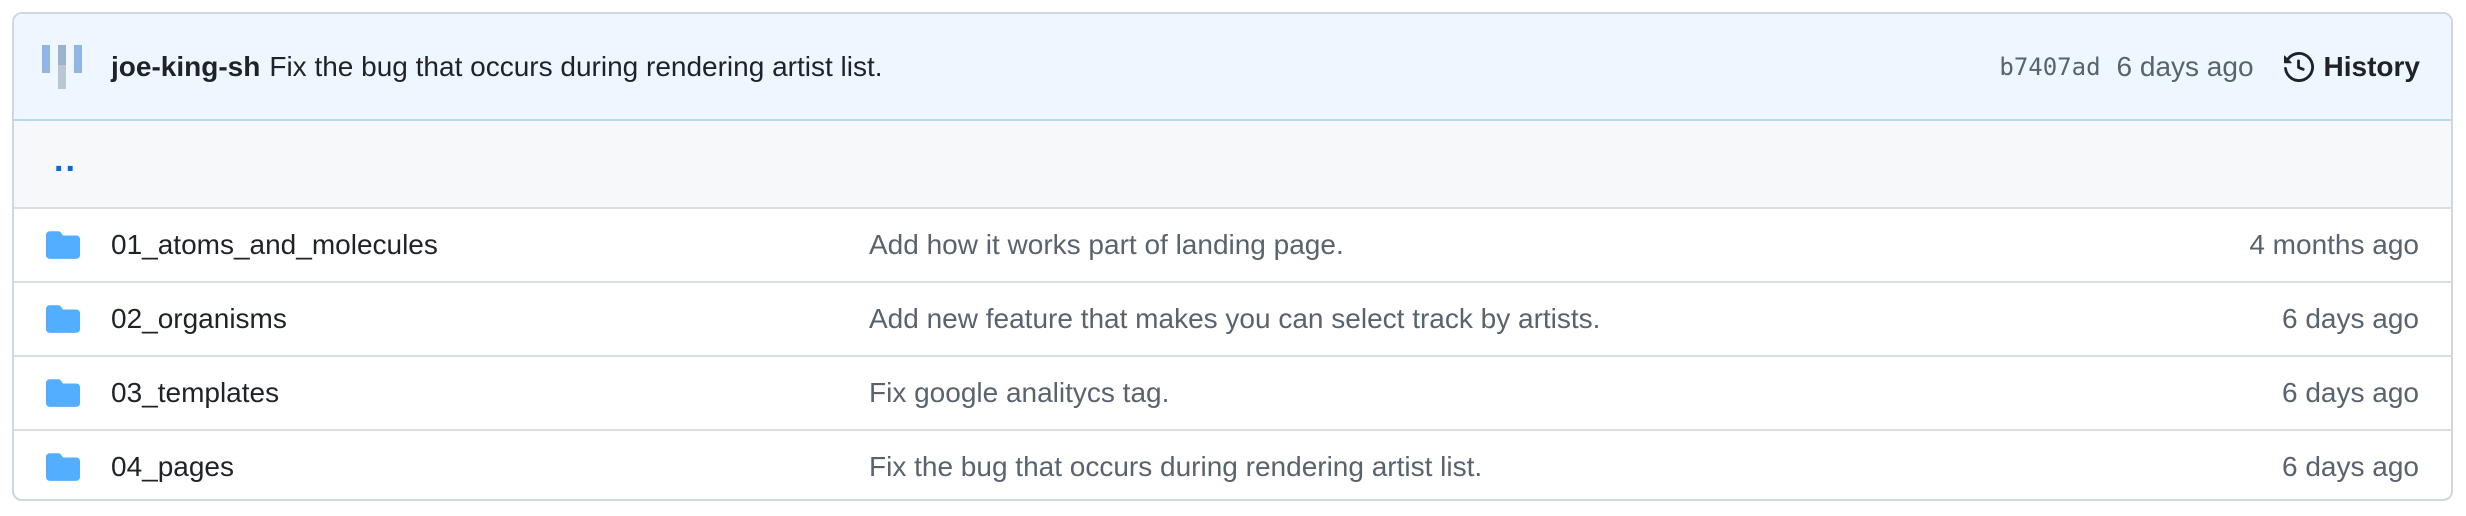 Image resolution: width=2466 pixels, height=516 pixels. I want to click on commit-sha-link: b7407ad, so click(2049, 67).